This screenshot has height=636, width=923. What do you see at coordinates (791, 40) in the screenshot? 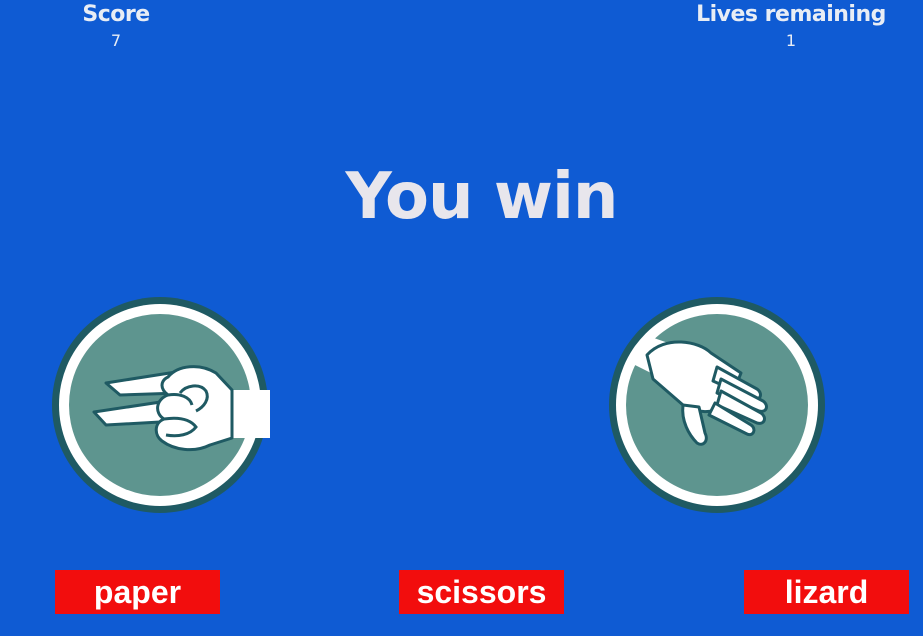
I see `lives-value: 1` at bounding box center [791, 40].